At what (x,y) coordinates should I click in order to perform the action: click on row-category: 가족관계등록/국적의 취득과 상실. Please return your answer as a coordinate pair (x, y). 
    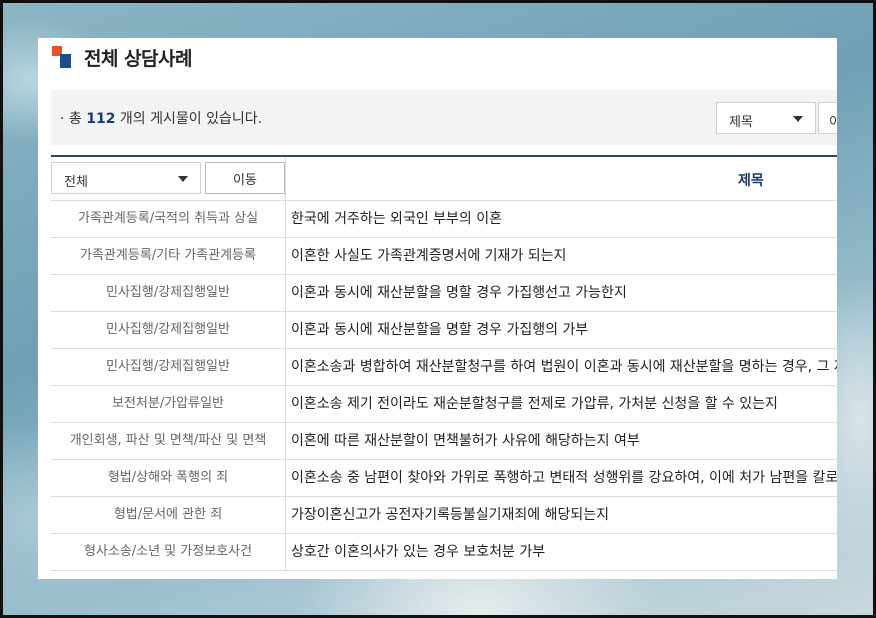
    Looking at the image, I should click on (168, 218).